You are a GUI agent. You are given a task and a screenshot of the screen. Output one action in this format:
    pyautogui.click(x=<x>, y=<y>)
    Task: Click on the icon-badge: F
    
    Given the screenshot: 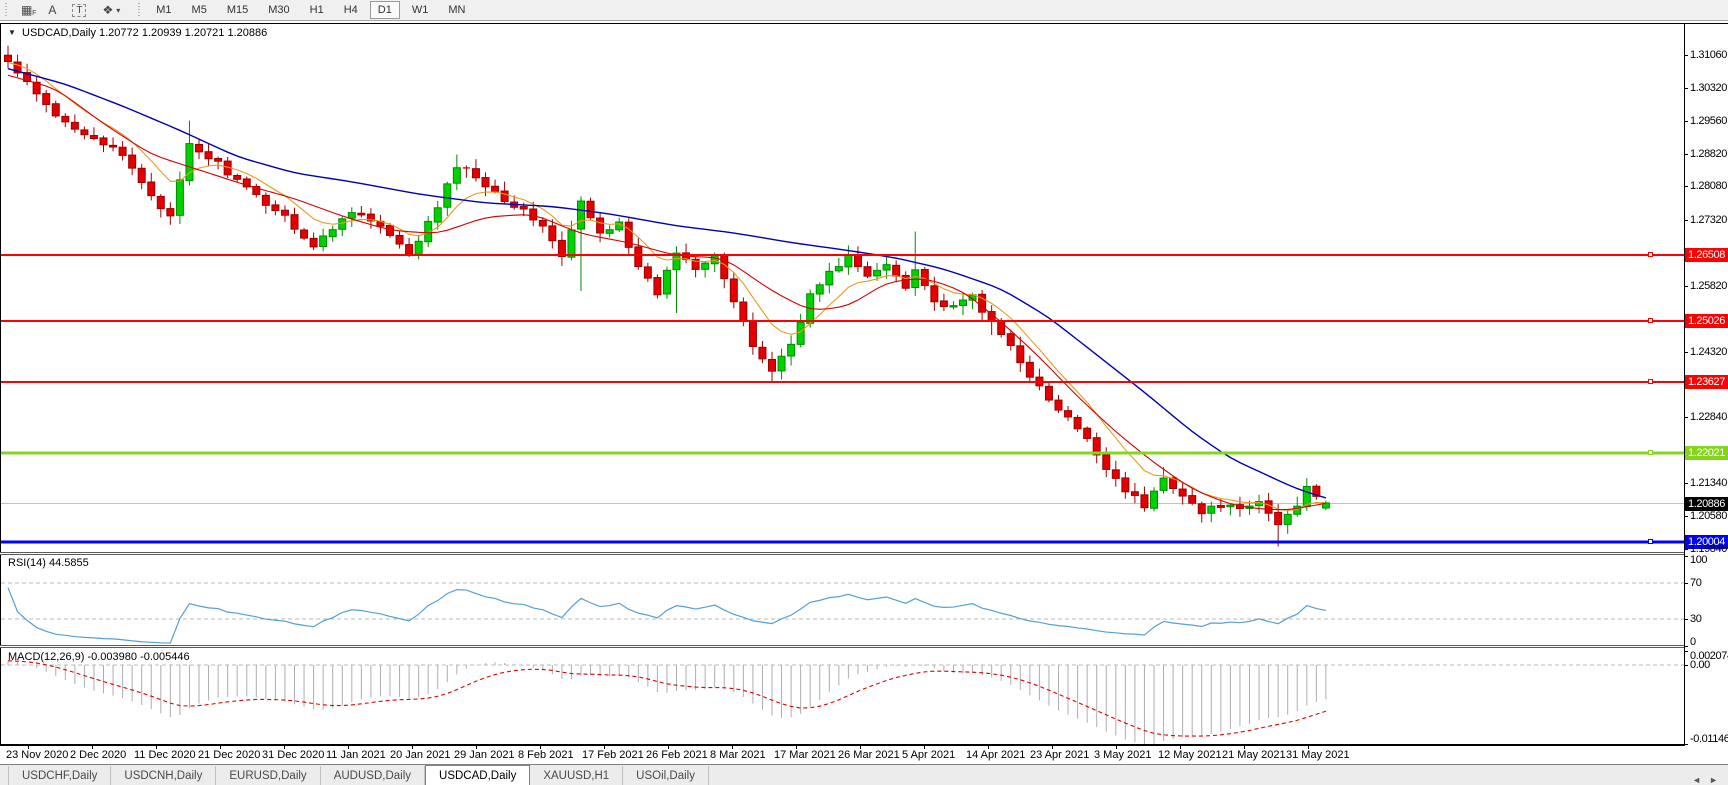 What is the action you would take?
    pyautogui.click(x=34, y=13)
    